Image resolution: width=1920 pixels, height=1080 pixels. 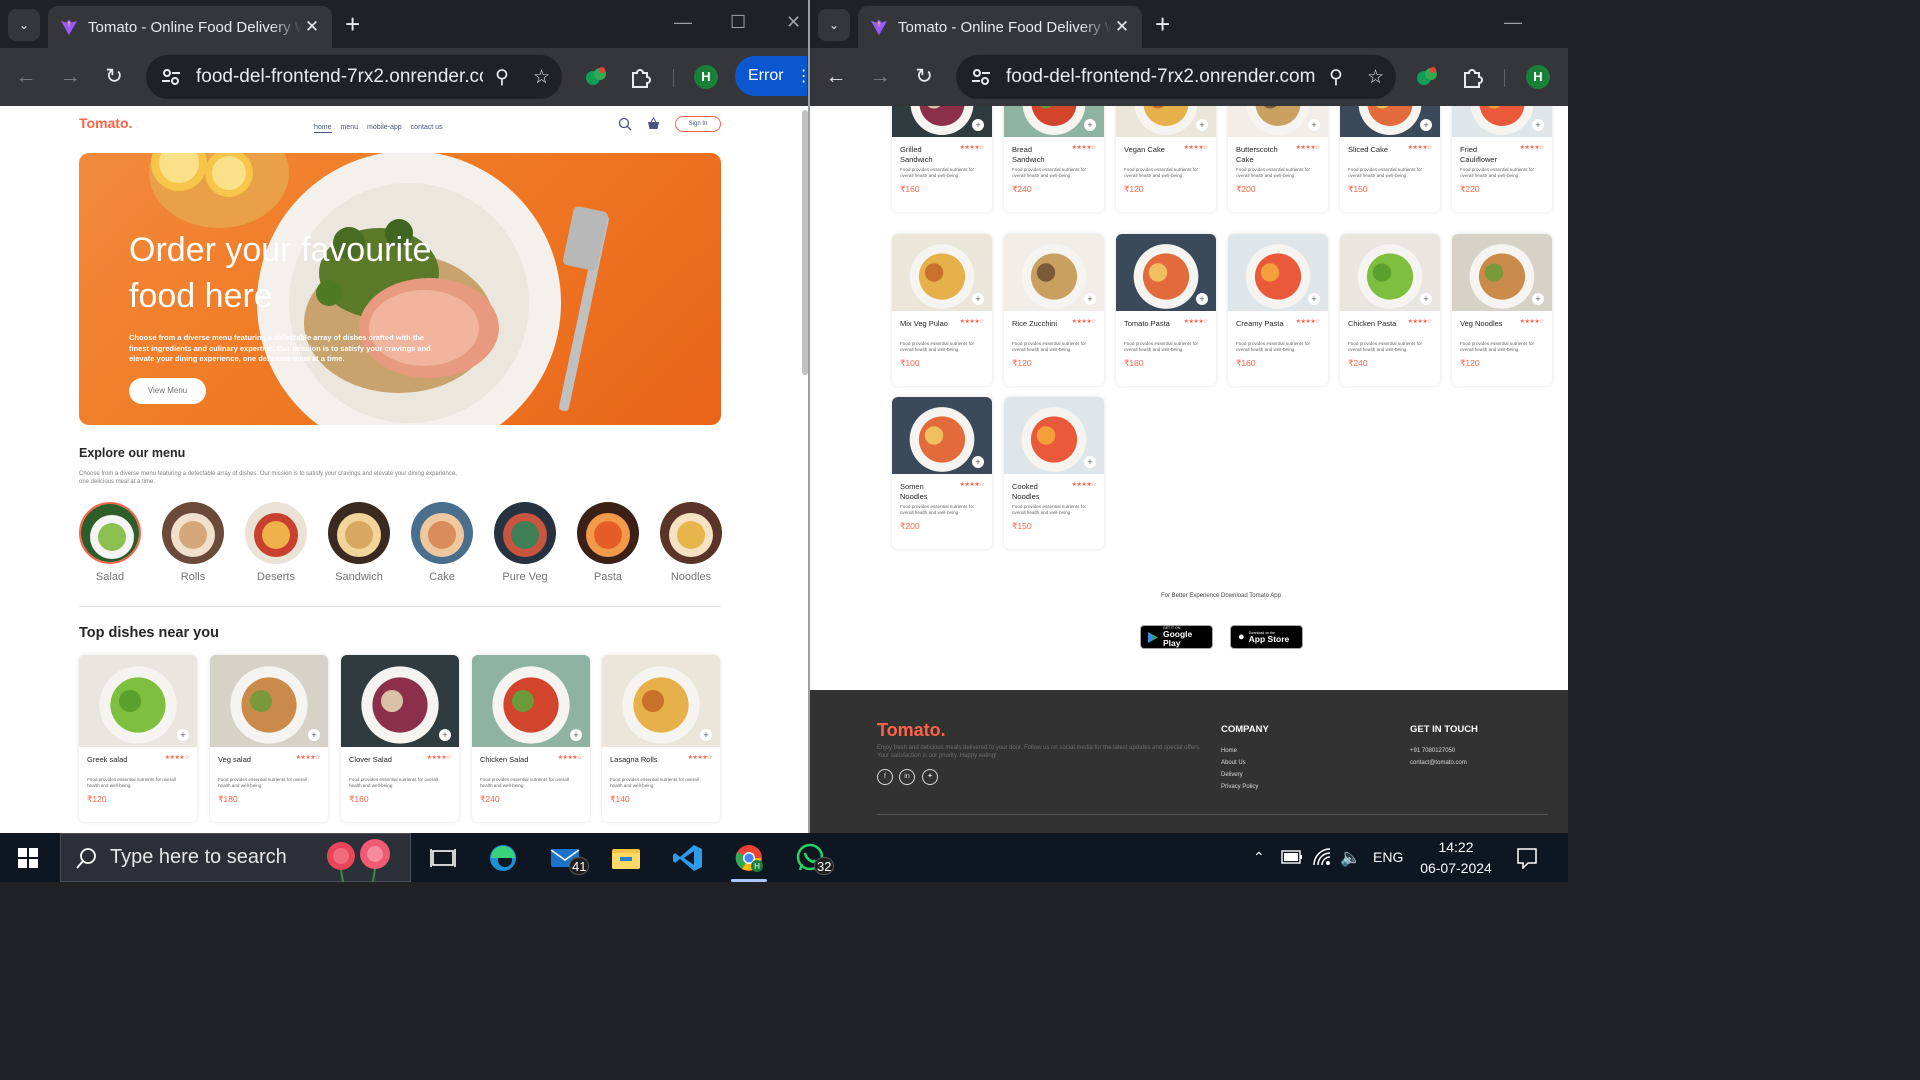 What do you see at coordinates (28, 858) in the screenshot?
I see `windows-start-icon` at bounding box center [28, 858].